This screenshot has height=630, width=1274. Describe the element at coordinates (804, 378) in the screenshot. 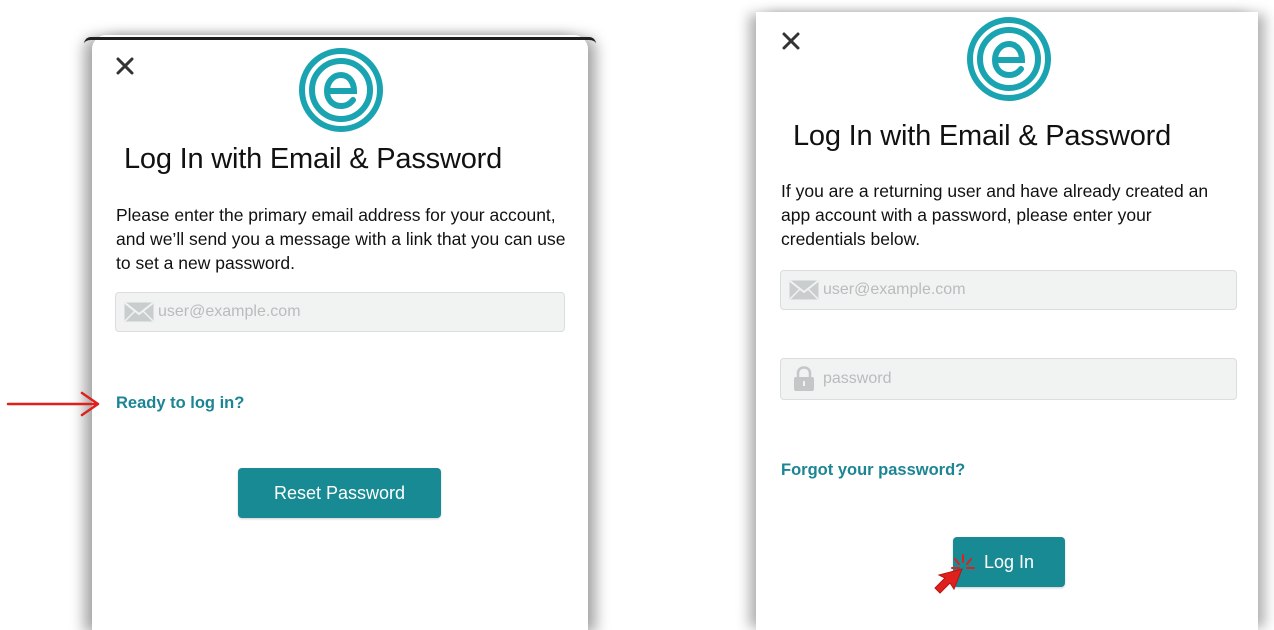

I see `lock-icon` at that location.